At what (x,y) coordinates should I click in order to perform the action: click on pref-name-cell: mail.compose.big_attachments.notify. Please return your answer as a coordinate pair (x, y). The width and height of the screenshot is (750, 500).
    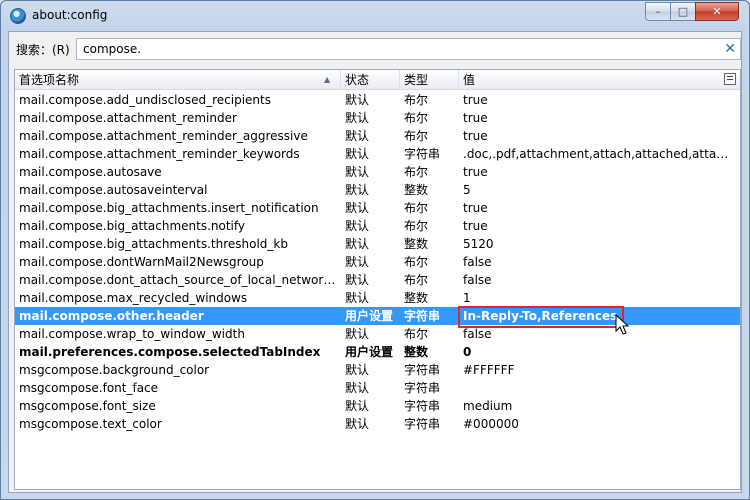
    Looking at the image, I should click on (132, 226).